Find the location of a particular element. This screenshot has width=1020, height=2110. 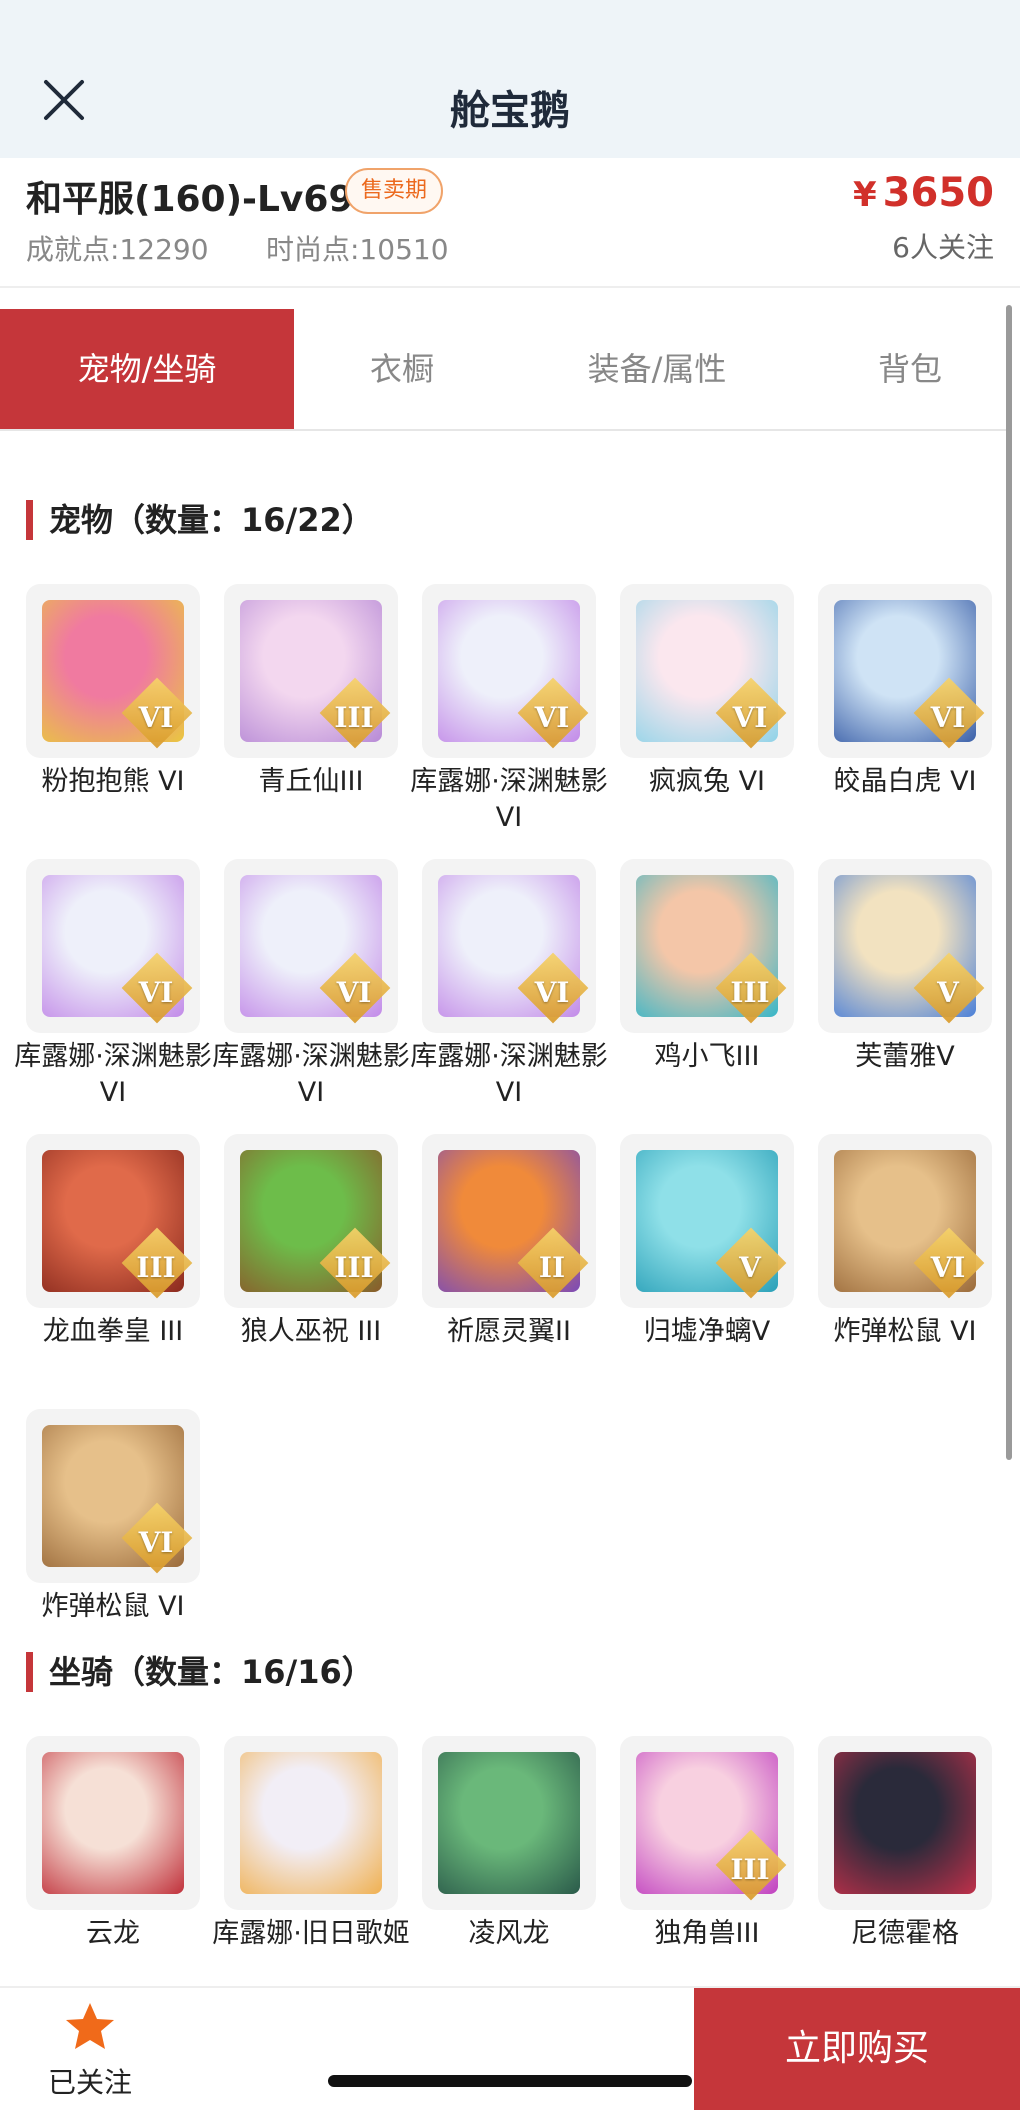

bottom-action-bar: 已关注 立即购买 is located at coordinates (510, 2048).